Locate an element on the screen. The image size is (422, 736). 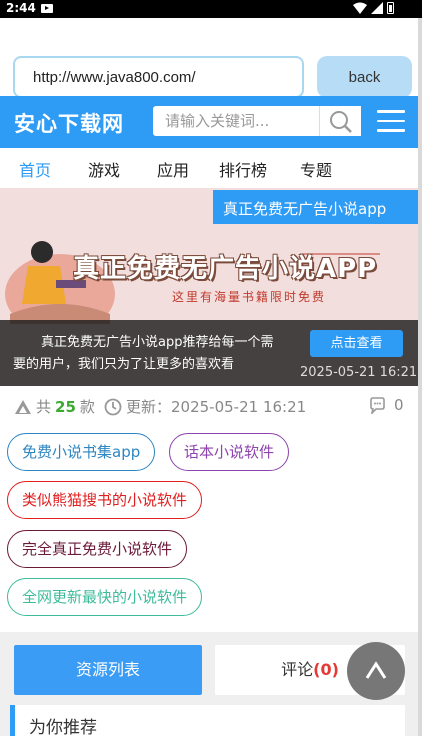
url-input is located at coordinates (158, 77).